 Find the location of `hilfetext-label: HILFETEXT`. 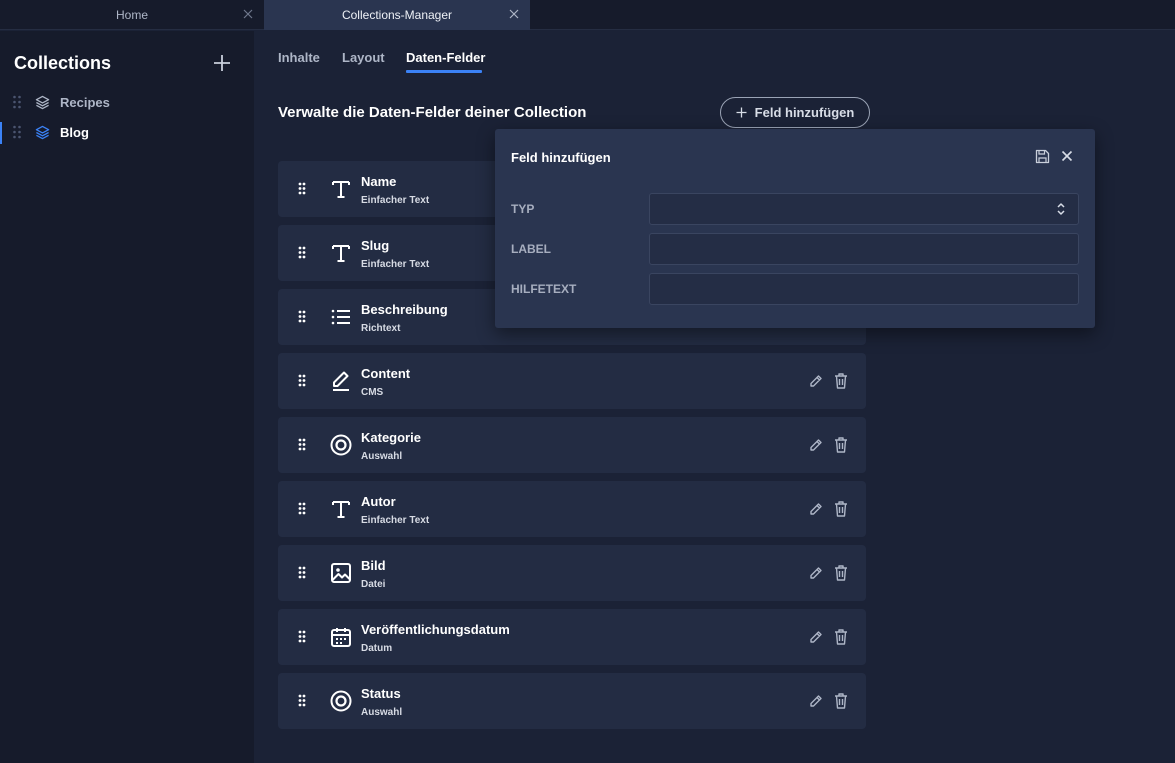

hilfetext-label: HILFETEXT is located at coordinates (544, 289).